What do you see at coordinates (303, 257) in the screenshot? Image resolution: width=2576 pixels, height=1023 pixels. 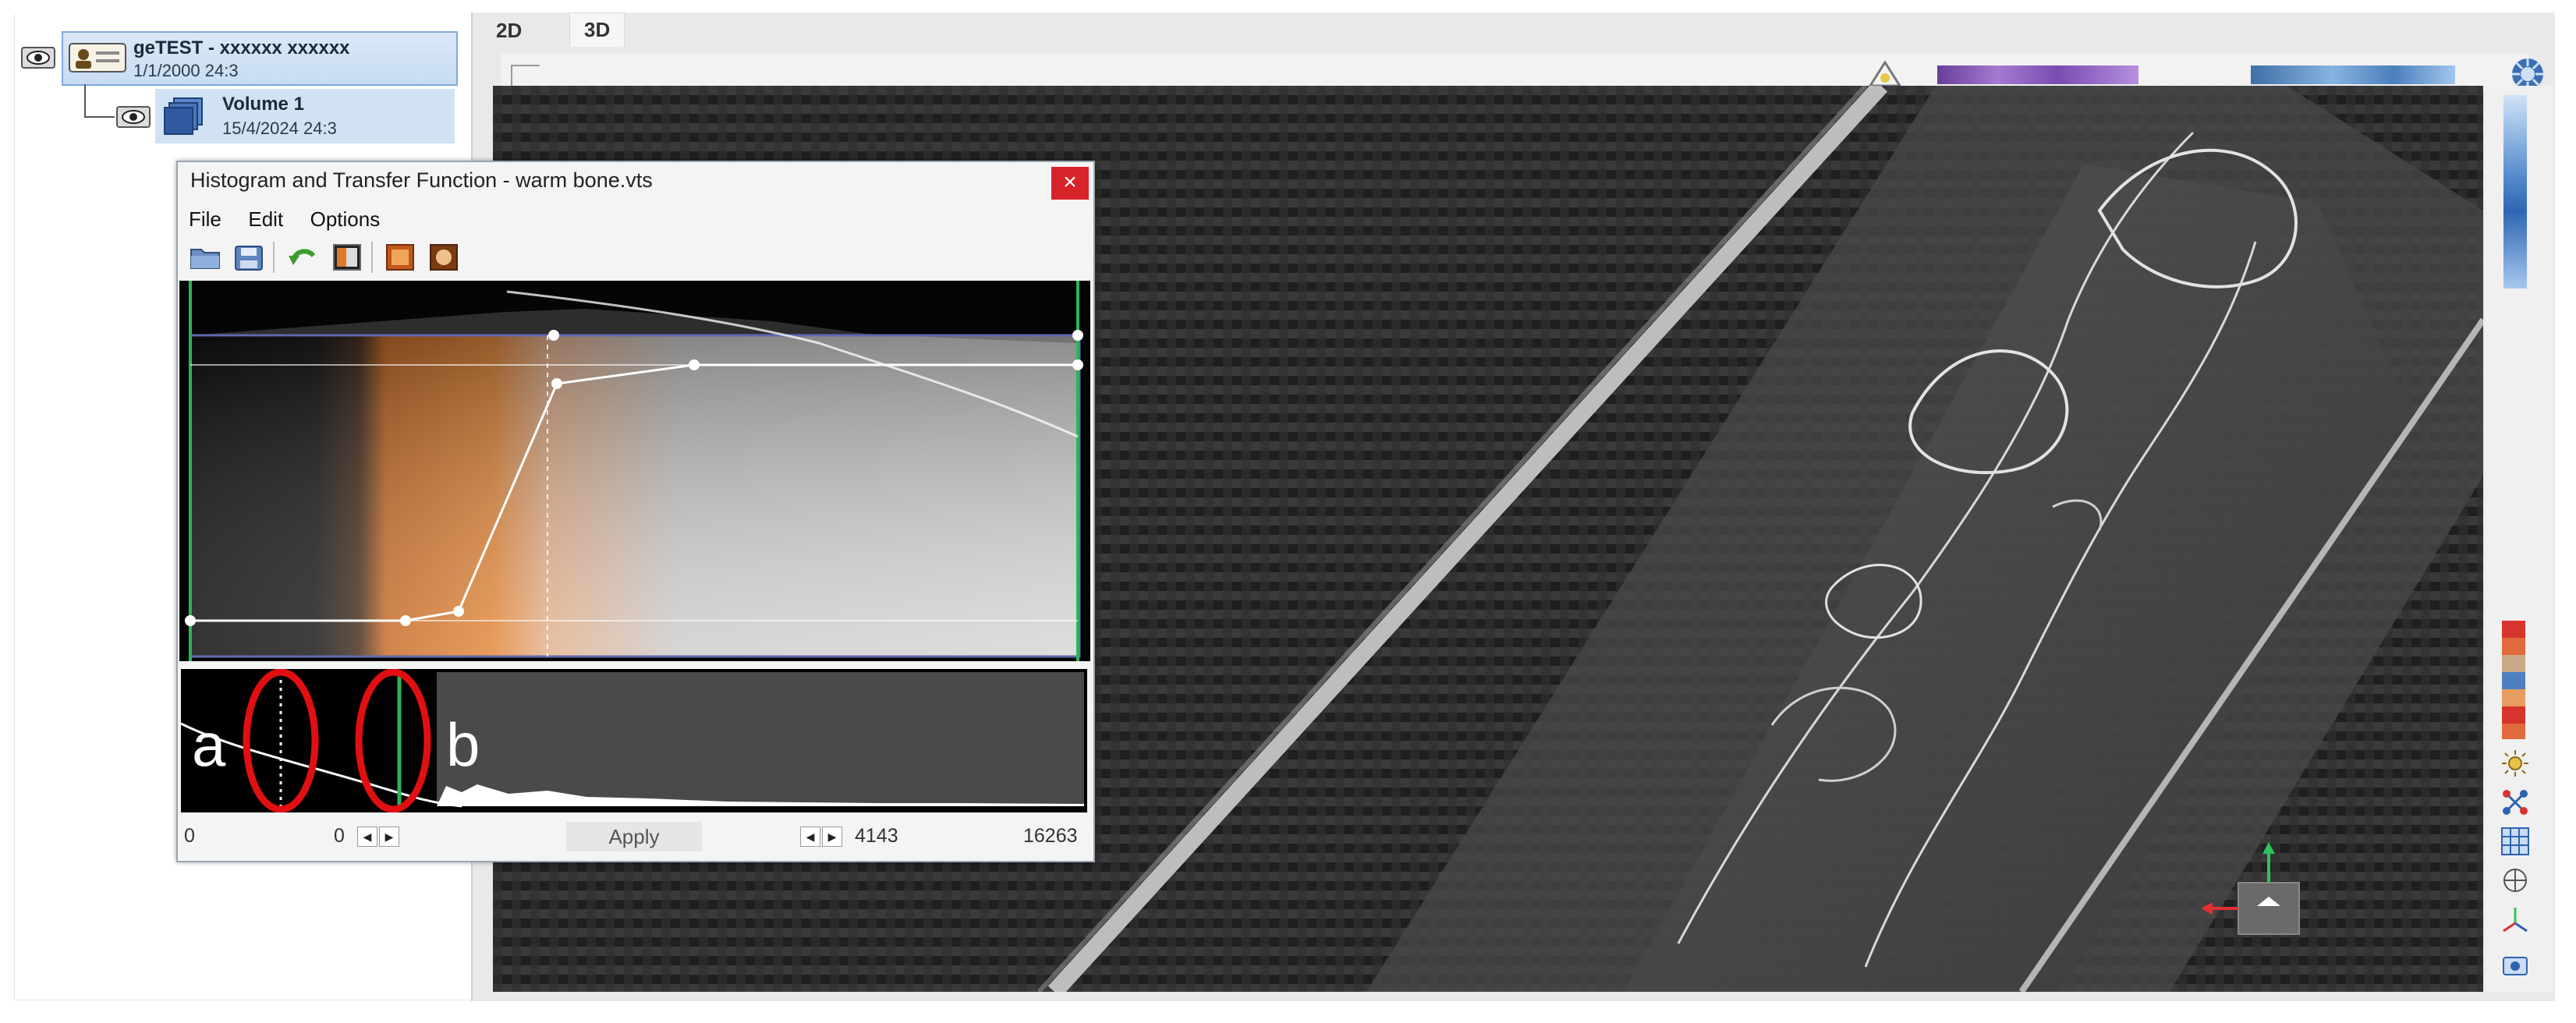 I see `undo-arrow-icon` at bounding box center [303, 257].